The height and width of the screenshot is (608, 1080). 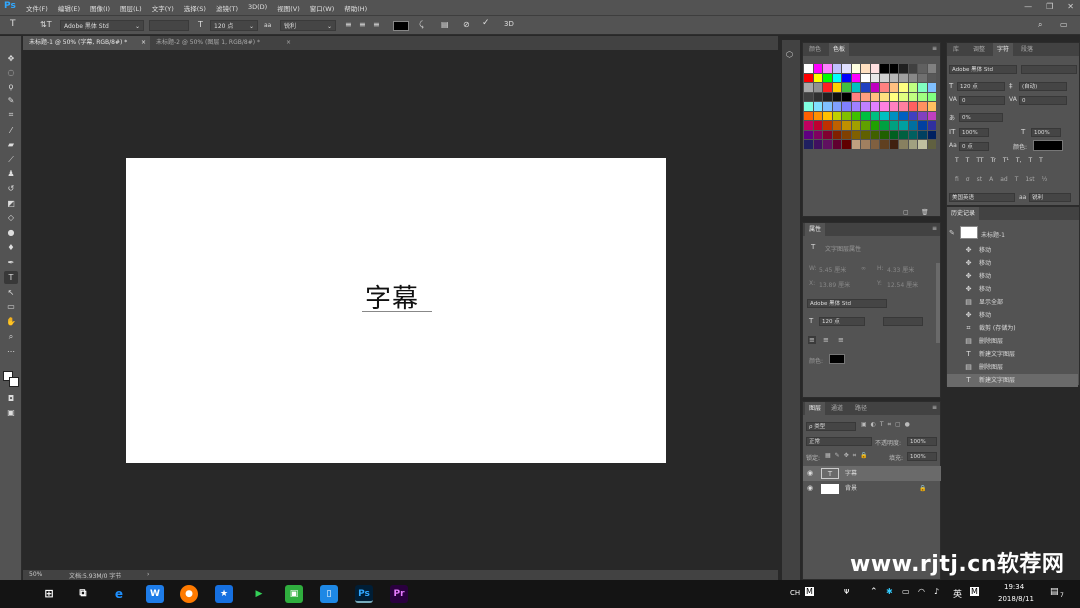 I want to click on char-vscale: 100%, so click(x=974, y=132).